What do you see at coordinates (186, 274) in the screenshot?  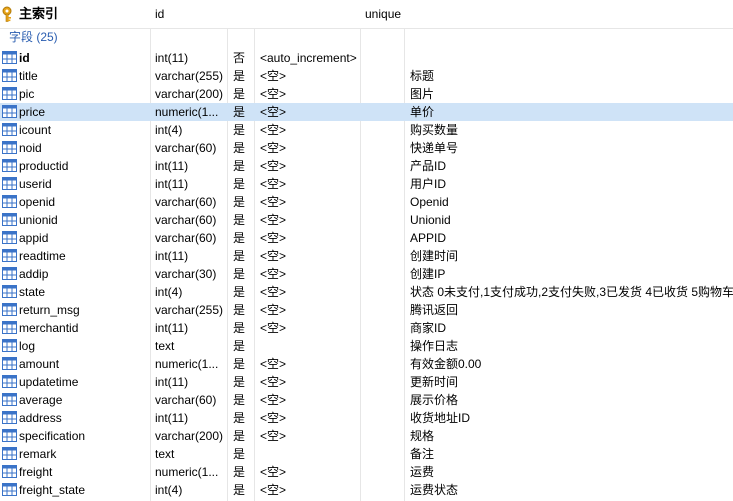 I see `field-type: varchar(30)` at bounding box center [186, 274].